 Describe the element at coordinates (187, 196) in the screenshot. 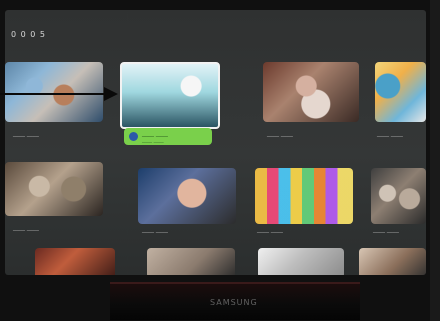

I see `tile-row2-col2` at that location.